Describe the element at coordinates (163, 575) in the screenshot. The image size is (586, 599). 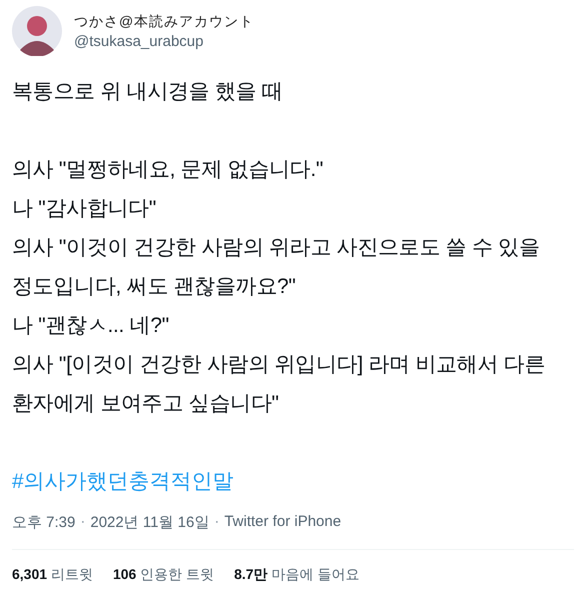
I see `stat-link: 106 인용한 트윗` at that location.